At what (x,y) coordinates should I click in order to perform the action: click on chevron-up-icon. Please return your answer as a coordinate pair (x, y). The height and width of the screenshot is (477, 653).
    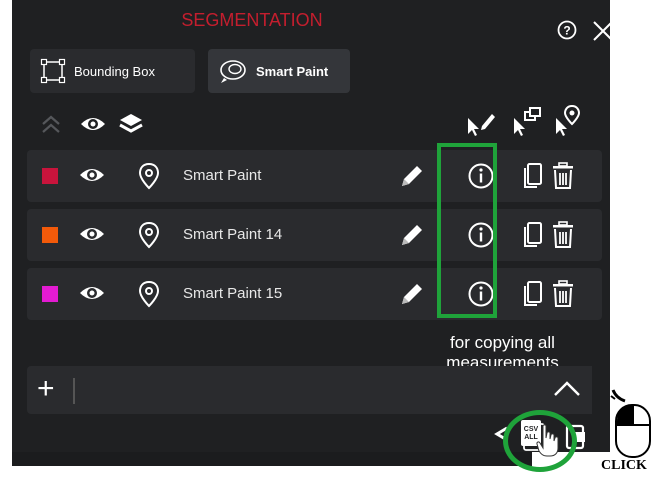
    Looking at the image, I should click on (567, 388).